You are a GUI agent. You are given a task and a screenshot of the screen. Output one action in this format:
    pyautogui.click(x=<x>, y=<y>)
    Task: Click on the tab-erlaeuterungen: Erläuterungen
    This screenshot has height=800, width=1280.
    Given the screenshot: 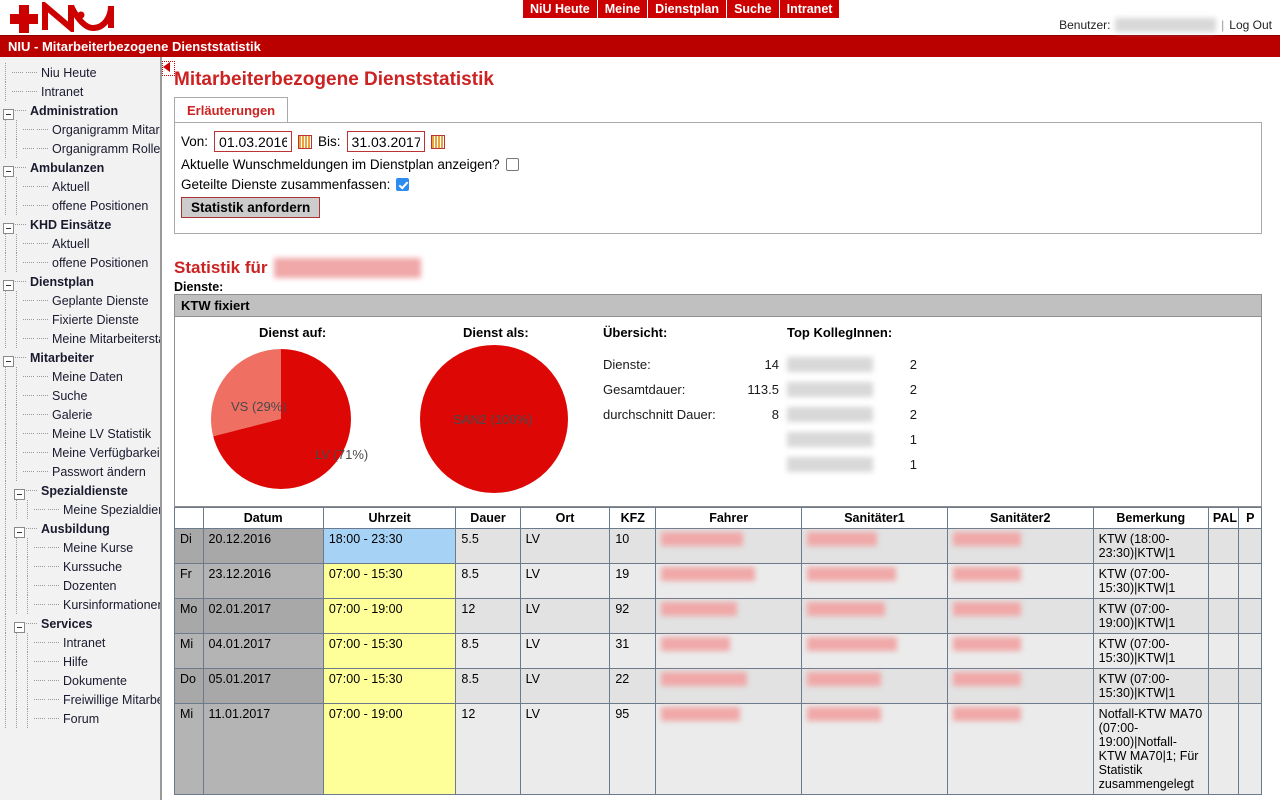 What is the action you would take?
    pyautogui.click(x=231, y=109)
    